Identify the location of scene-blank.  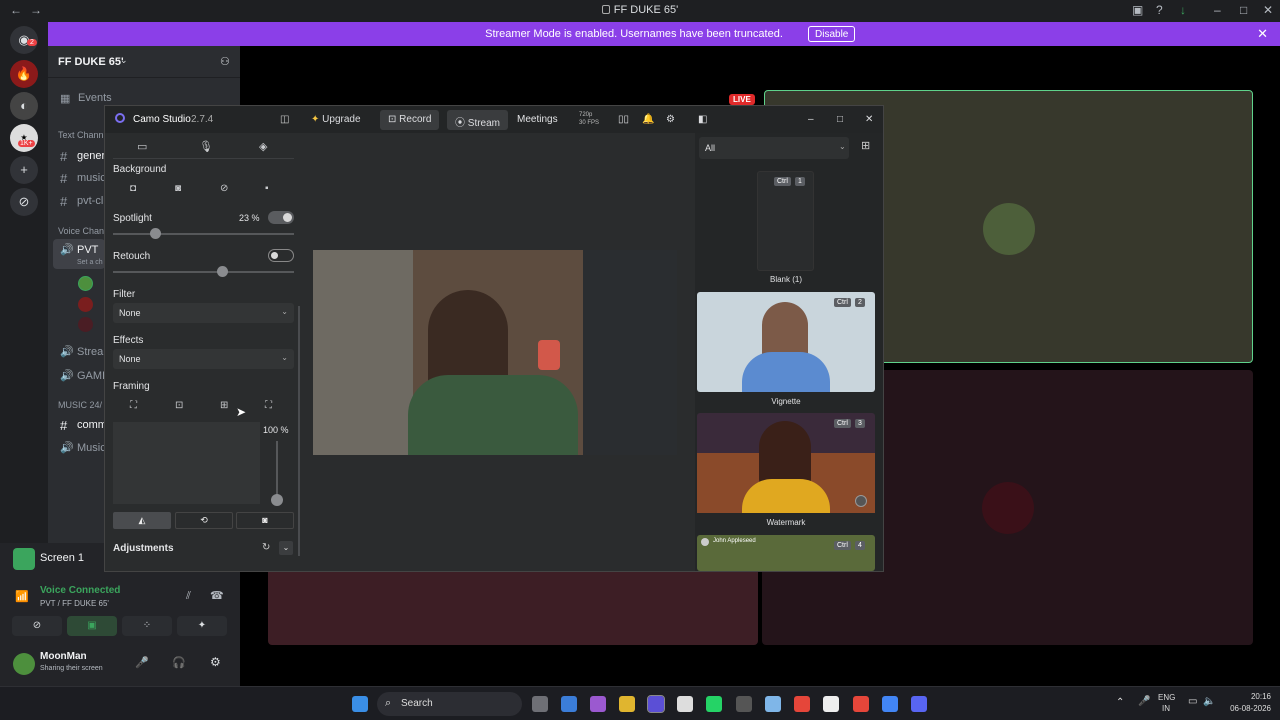
(785, 221).